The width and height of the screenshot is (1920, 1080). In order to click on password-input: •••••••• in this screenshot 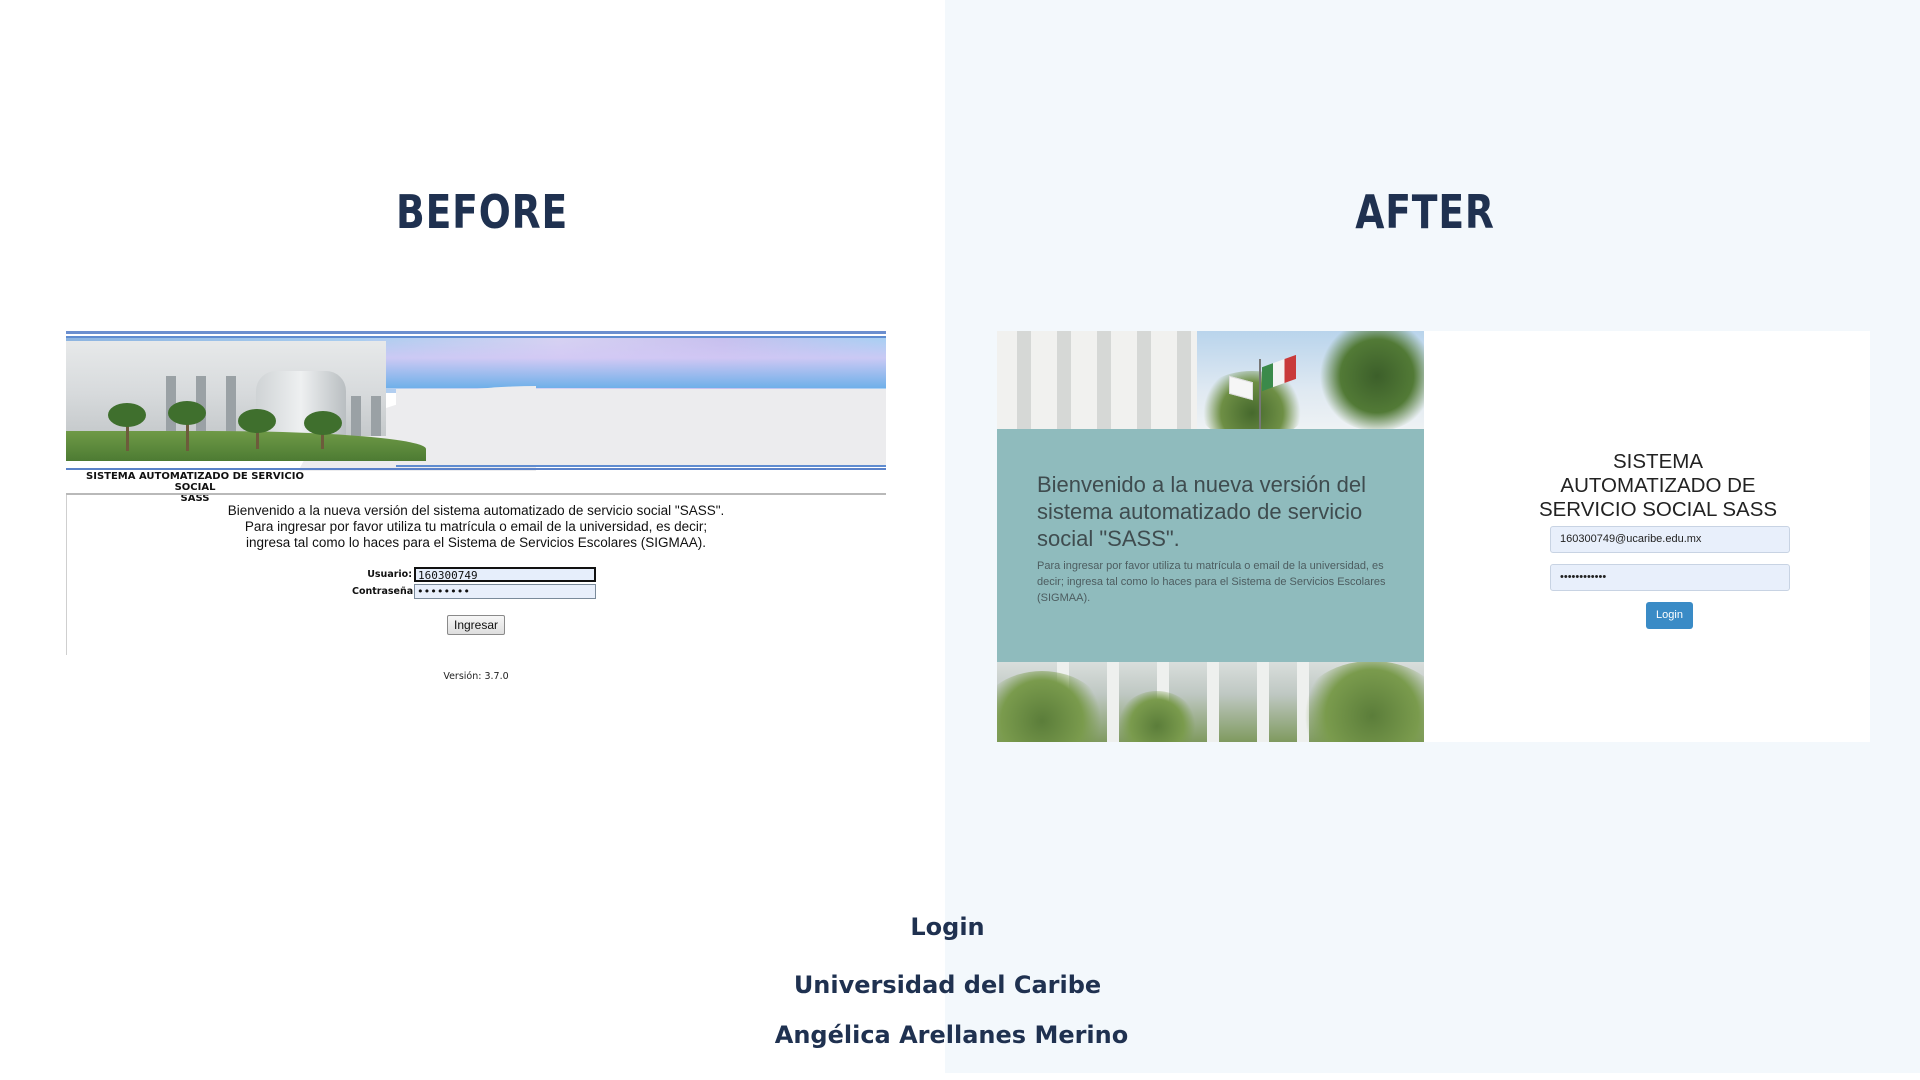, I will do `click(505, 591)`.